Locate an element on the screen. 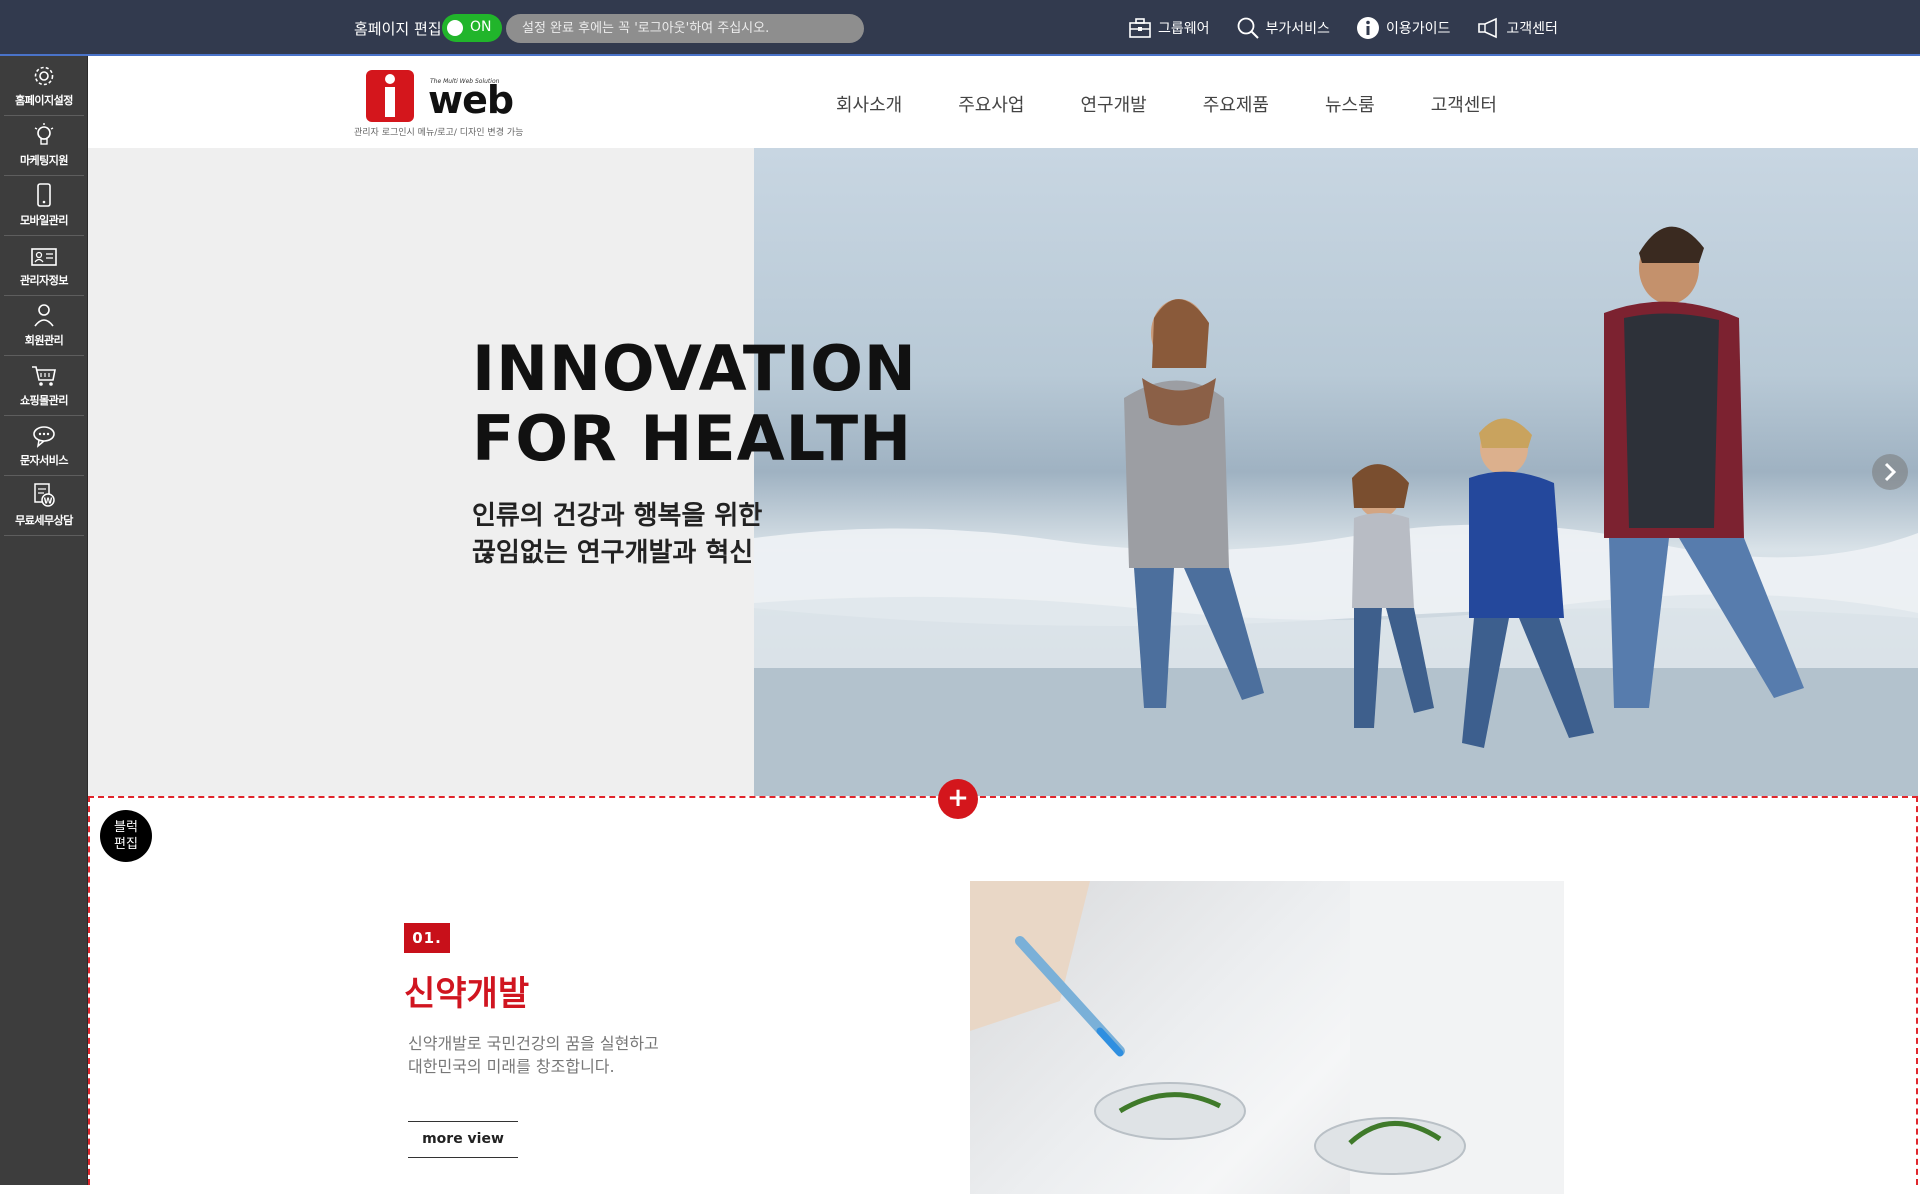 This screenshot has width=1920, height=1194. lab-image-illustration is located at coordinates (1267, 1037).